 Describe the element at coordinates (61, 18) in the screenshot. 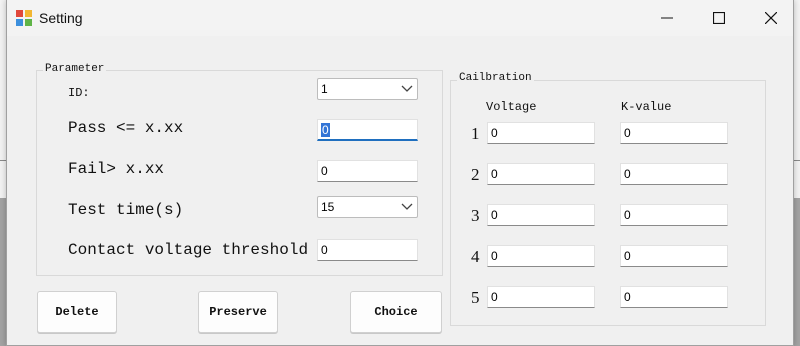

I see `window-title: Setting` at that location.